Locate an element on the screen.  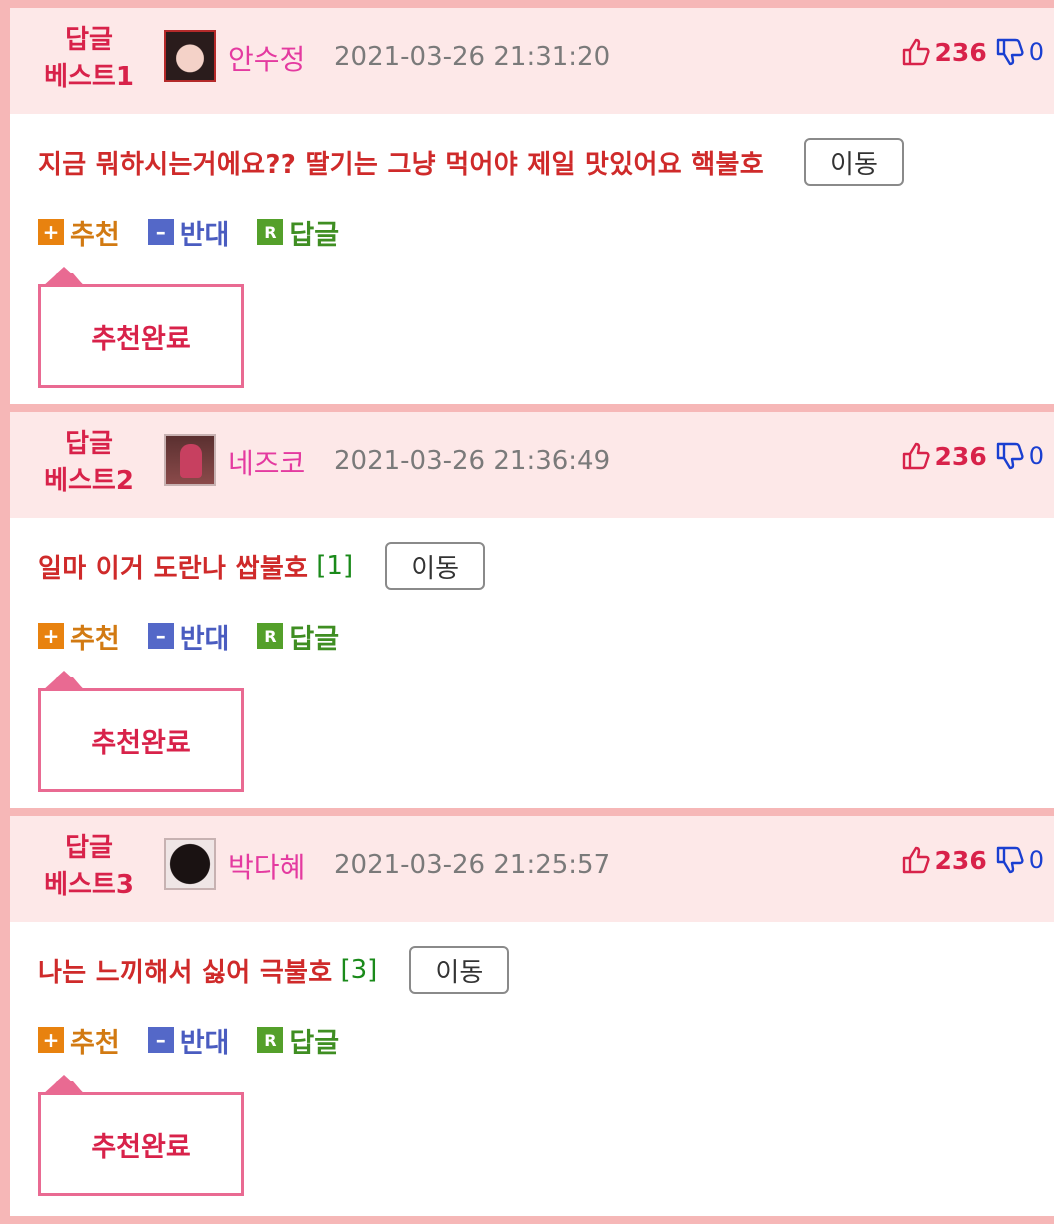
badge-line2: 베스트3 is located at coordinates (89, 885).